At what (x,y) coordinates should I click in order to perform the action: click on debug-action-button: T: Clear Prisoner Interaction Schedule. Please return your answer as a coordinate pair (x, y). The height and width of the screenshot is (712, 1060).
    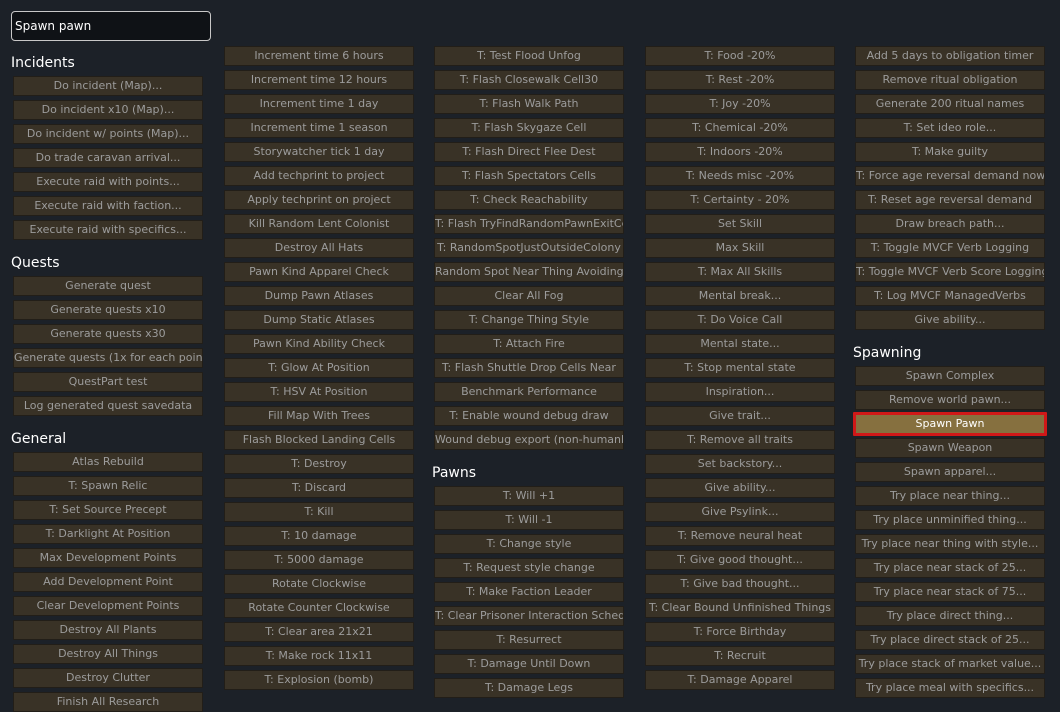
    Looking at the image, I should click on (529, 616).